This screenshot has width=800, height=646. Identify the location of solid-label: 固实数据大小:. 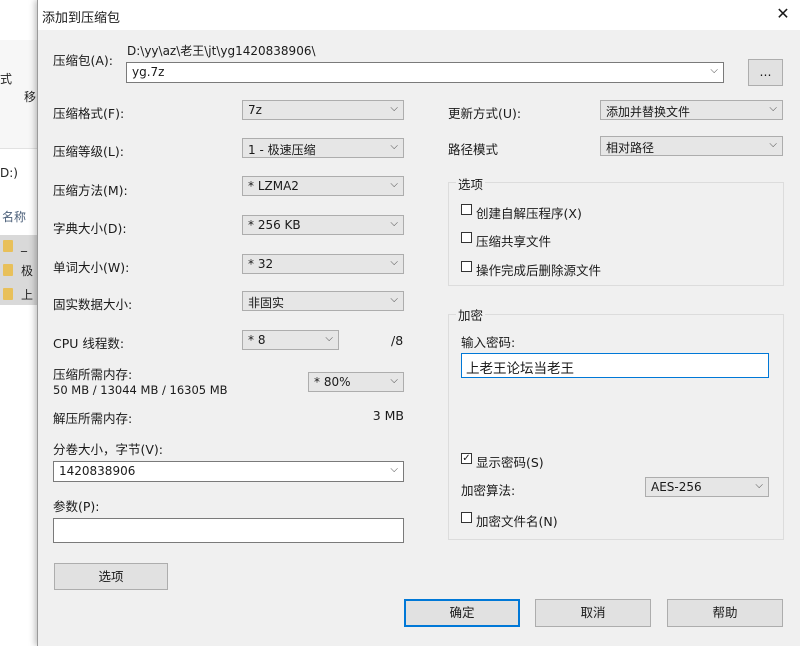
(93, 304).